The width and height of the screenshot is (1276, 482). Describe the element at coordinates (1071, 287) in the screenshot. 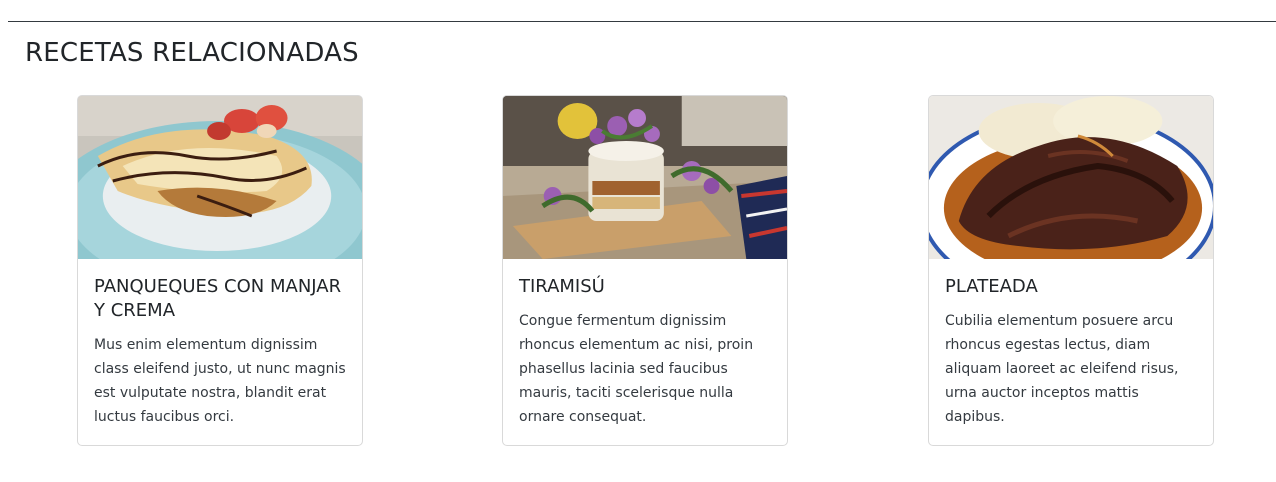

I see `recipe-title: PLATEADA` at that location.